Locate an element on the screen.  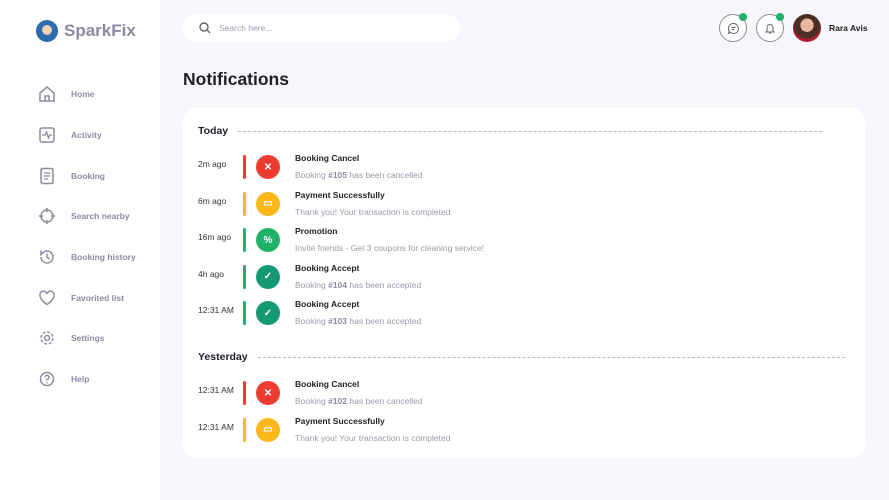
chat-icon is located at coordinates (733, 28).